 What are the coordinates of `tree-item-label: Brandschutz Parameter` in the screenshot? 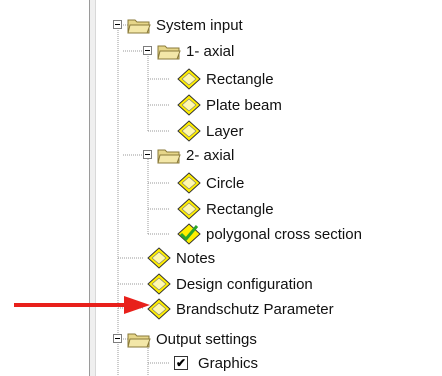 It's located at (255, 309).